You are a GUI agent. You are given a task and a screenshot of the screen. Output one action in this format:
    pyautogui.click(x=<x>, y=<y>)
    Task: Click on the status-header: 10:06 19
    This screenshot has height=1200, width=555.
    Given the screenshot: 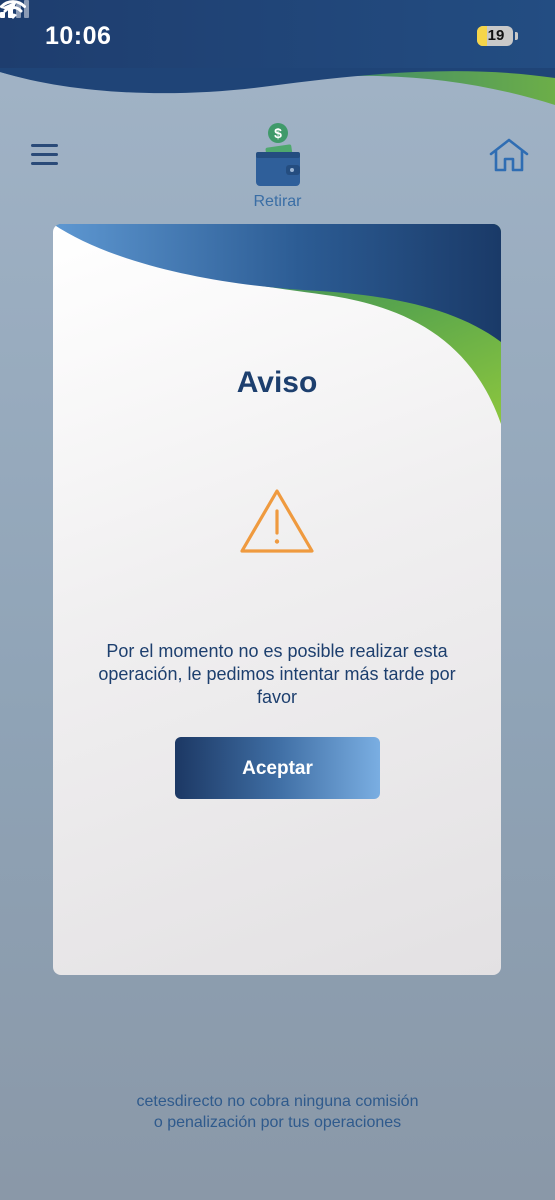 What is the action you would take?
    pyautogui.click(x=277, y=55)
    